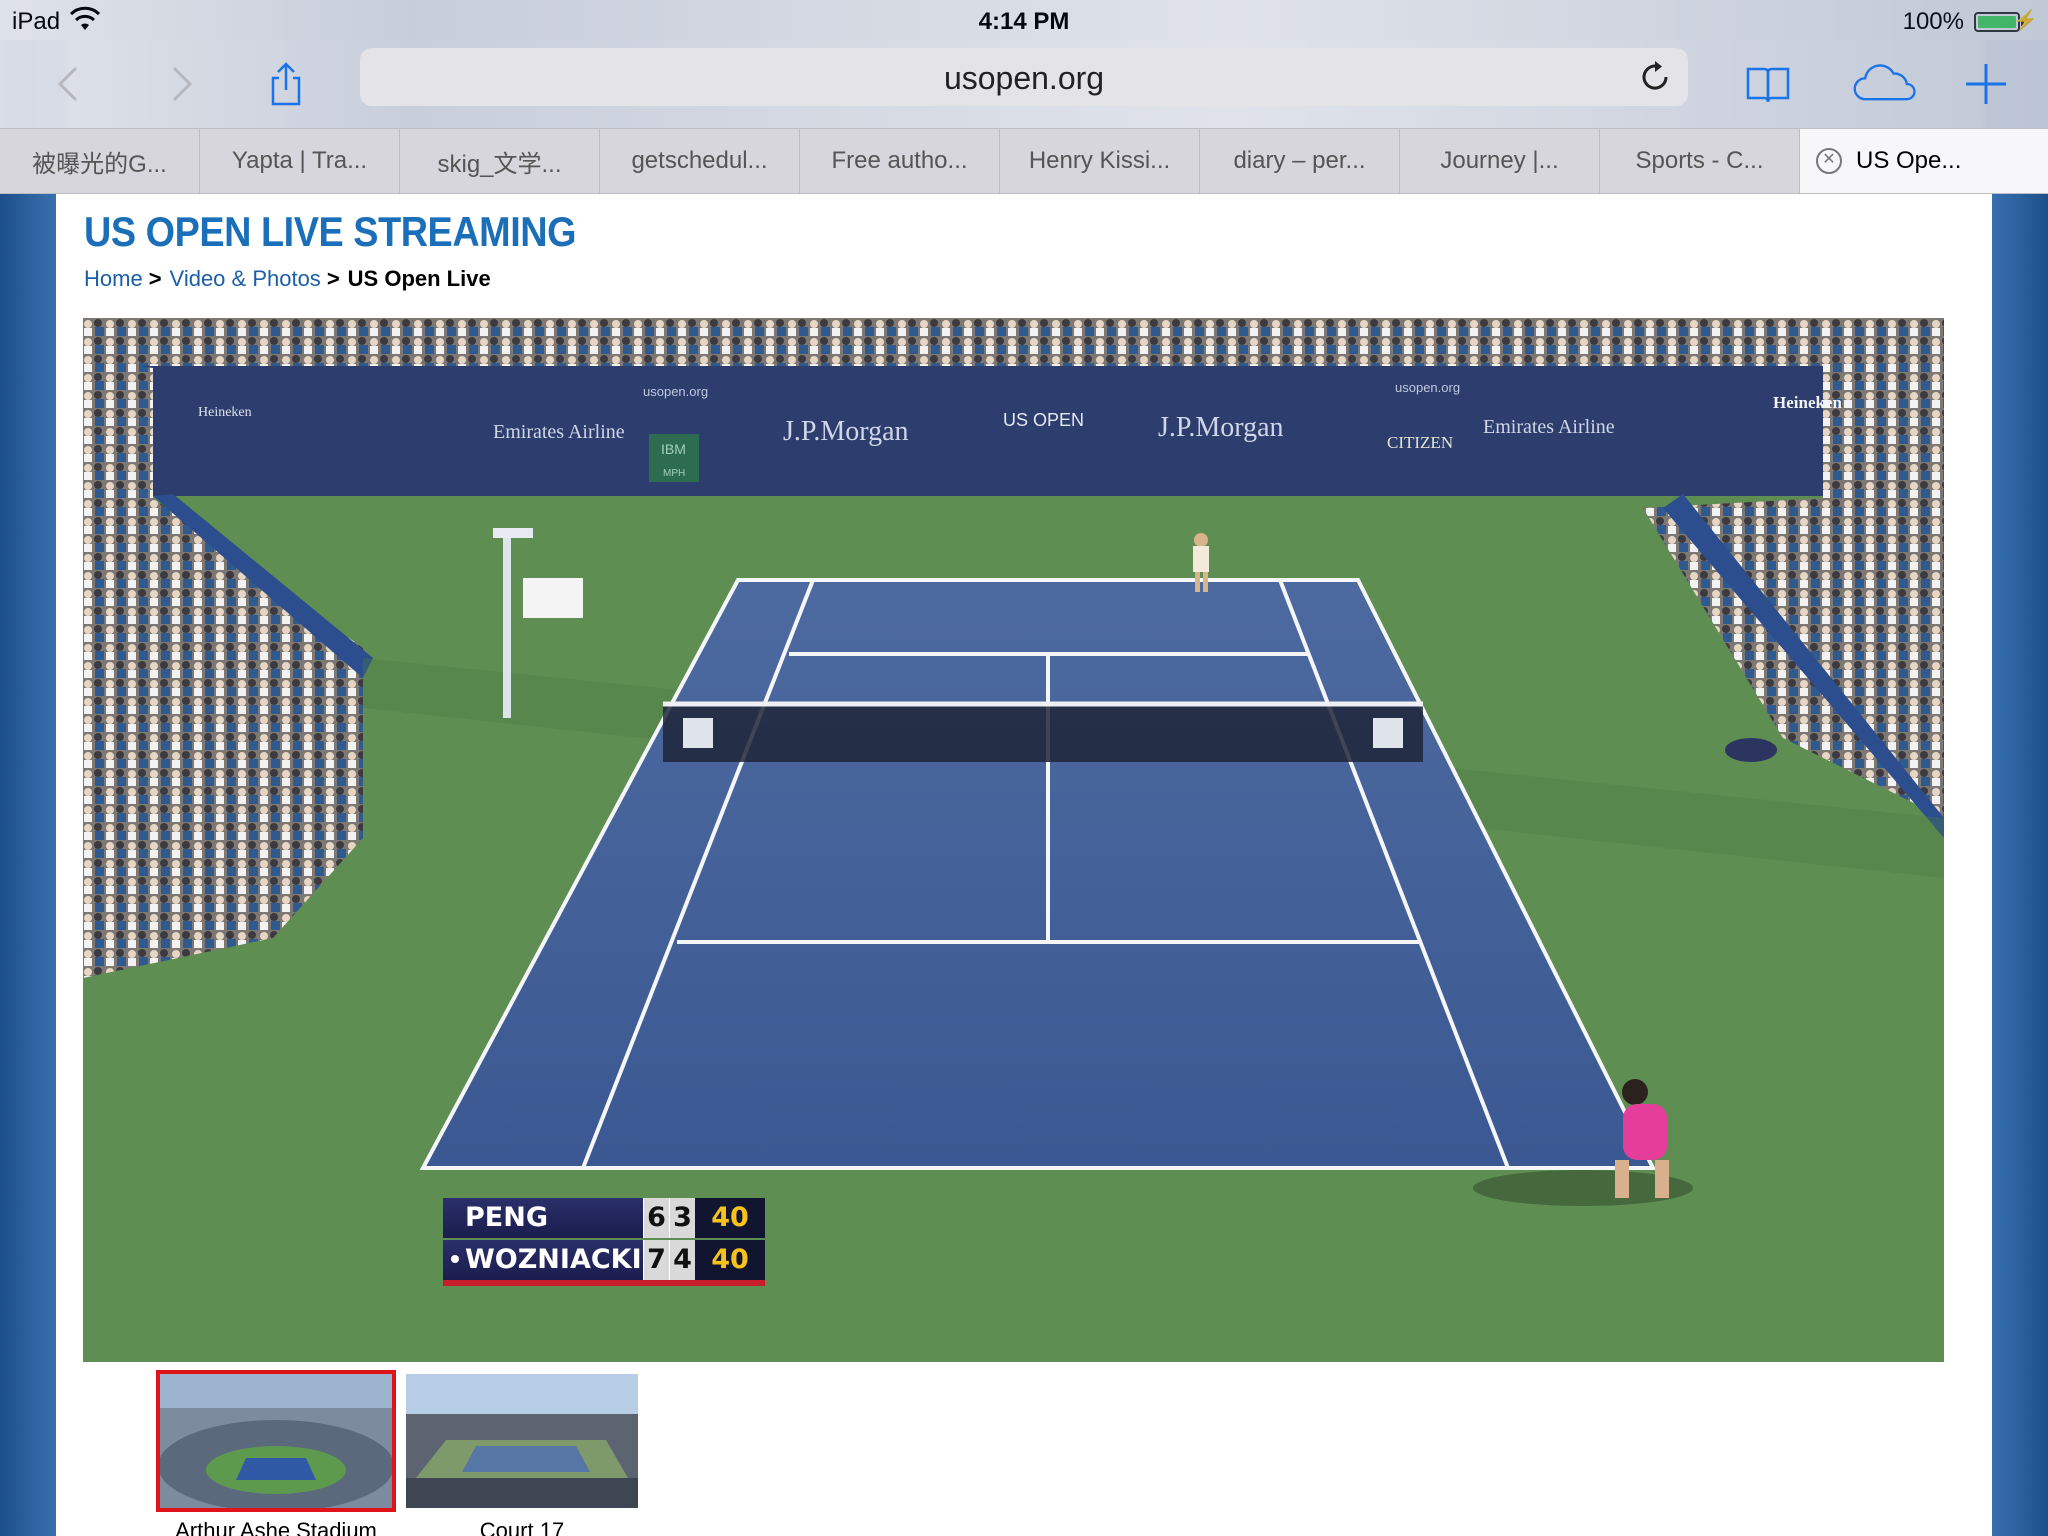  I want to click on clock: 4:14 PM, so click(1024, 21).